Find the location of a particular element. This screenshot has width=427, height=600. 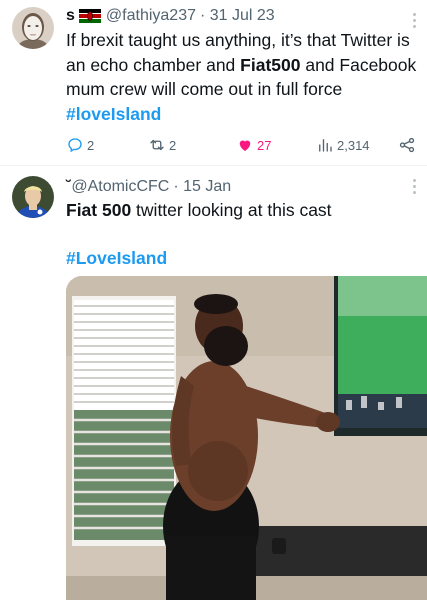

text-bold: Fiat 500 is located at coordinates (99, 210).